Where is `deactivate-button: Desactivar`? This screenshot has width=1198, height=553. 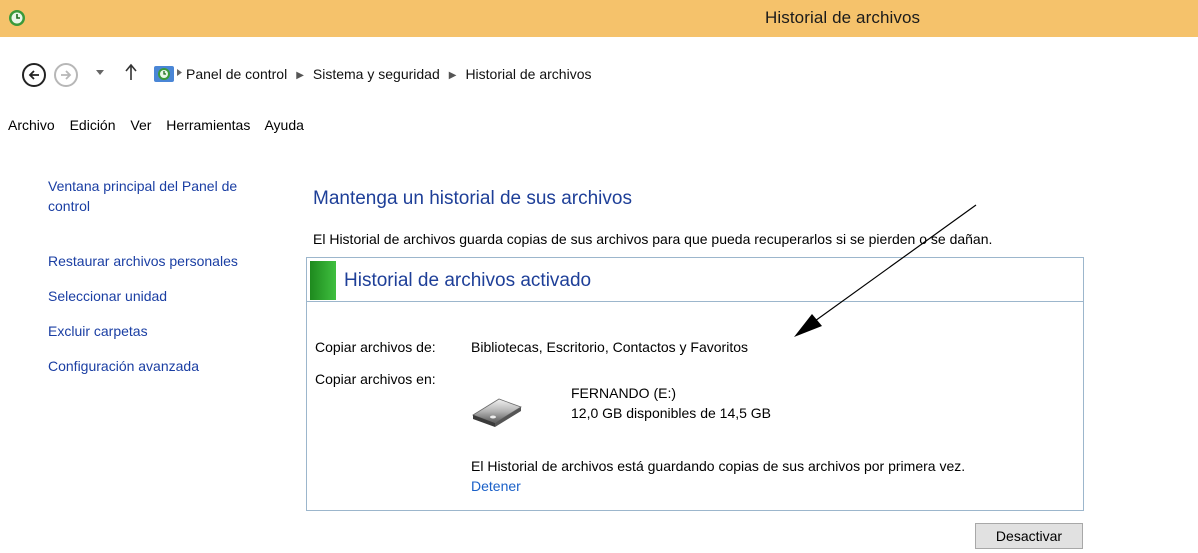
deactivate-button: Desactivar is located at coordinates (1029, 536).